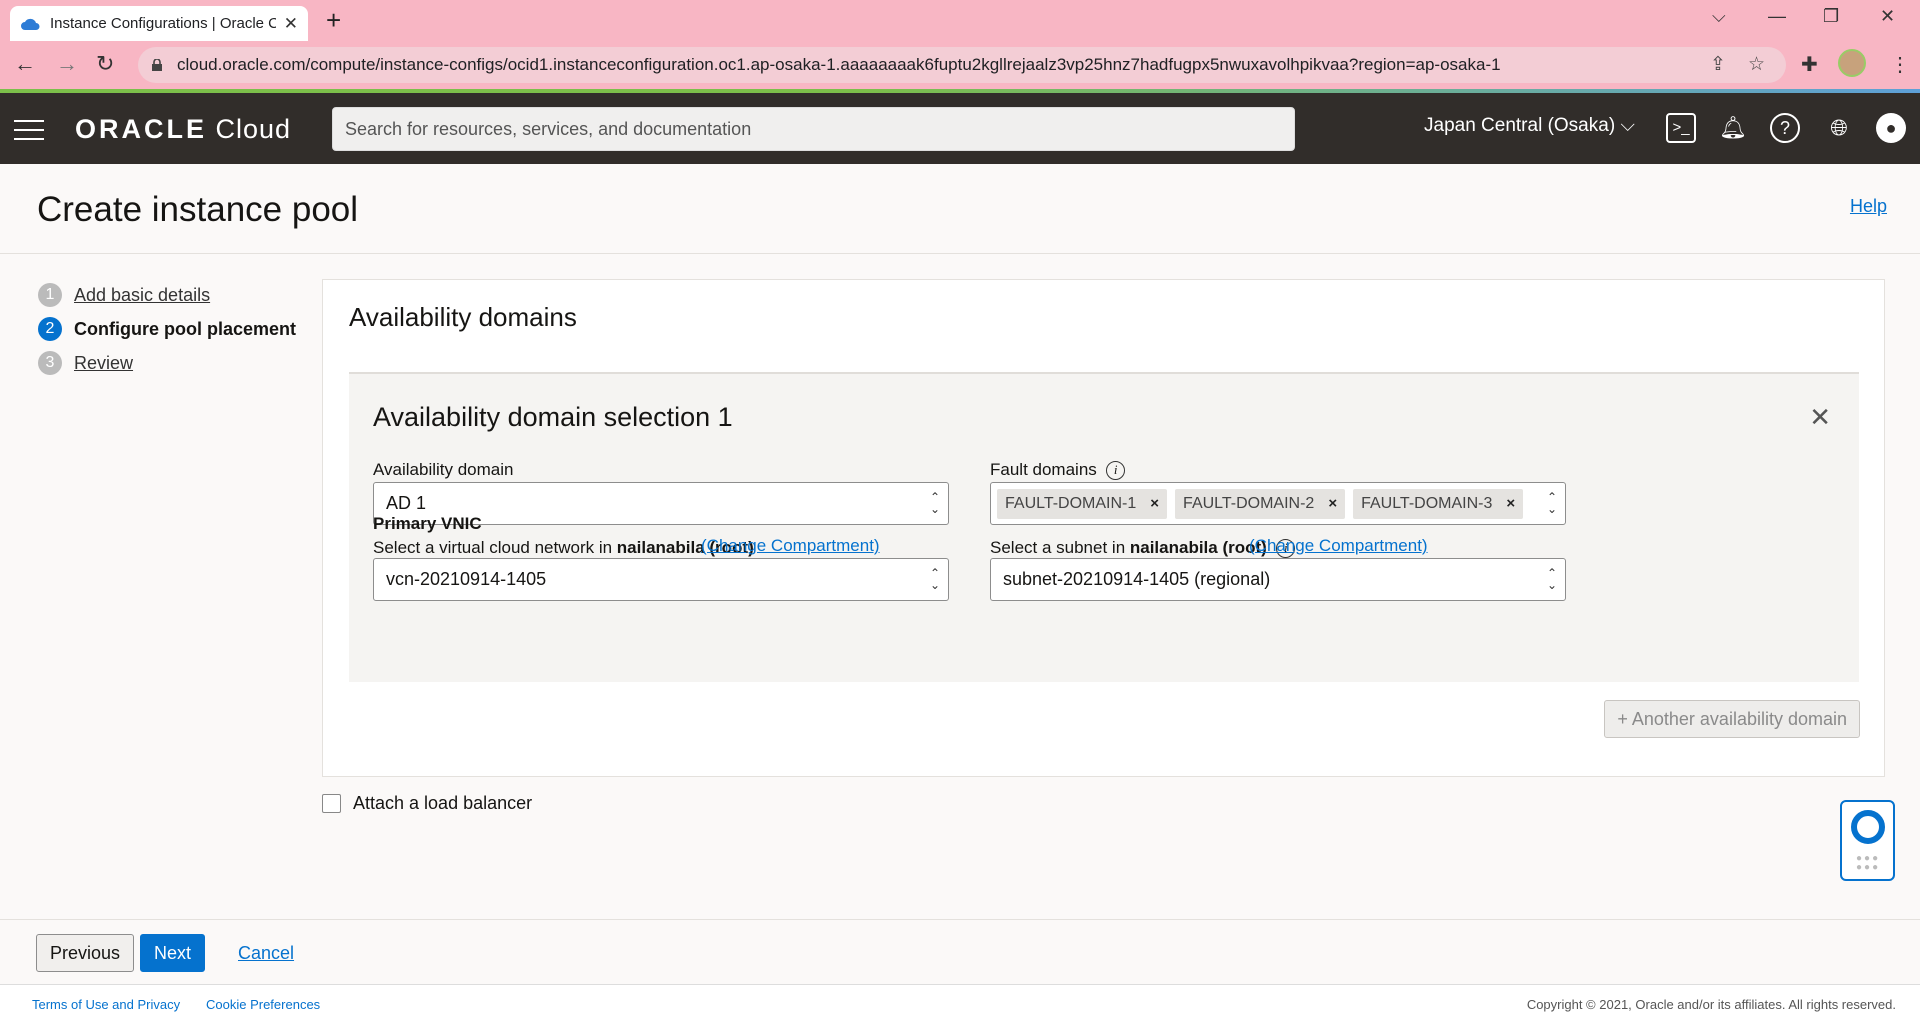  I want to click on chrome-menu-icon: ⋮, so click(1900, 64).